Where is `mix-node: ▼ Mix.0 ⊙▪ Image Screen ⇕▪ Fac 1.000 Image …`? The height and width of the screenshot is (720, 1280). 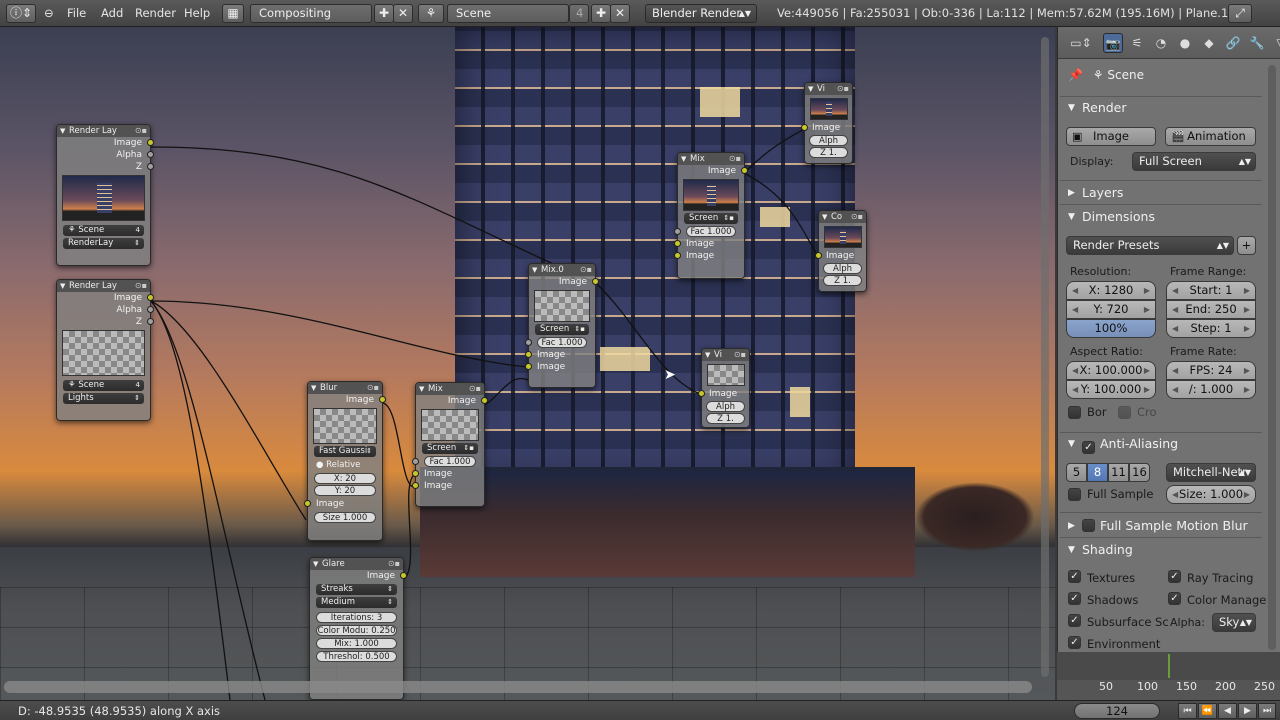
mix-node: ▼ Mix.0 ⊙▪ Image Screen ⇕▪ Fac 1.000 Image … is located at coordinates (562, 325).